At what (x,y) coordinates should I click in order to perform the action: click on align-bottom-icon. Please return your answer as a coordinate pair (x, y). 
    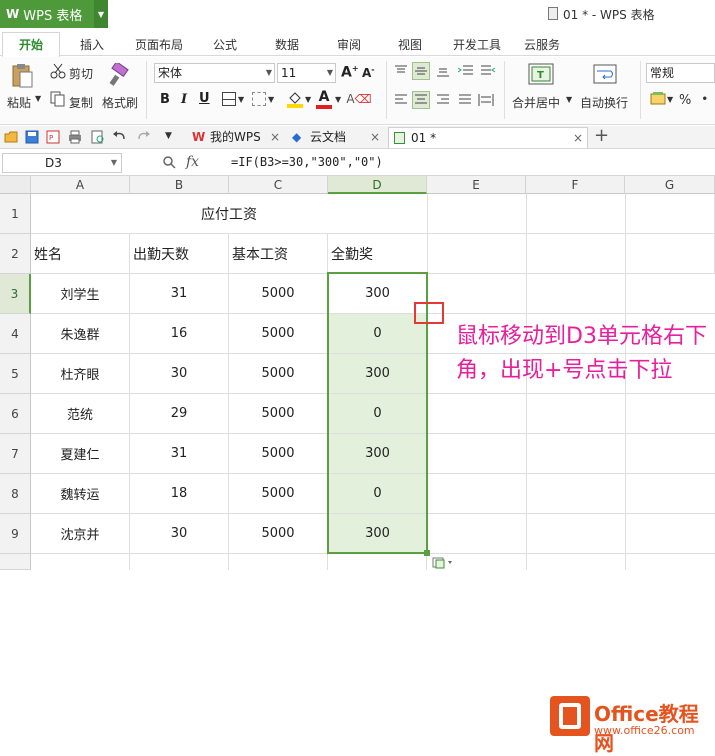
    Looking at the image, I should click on (443, 71).